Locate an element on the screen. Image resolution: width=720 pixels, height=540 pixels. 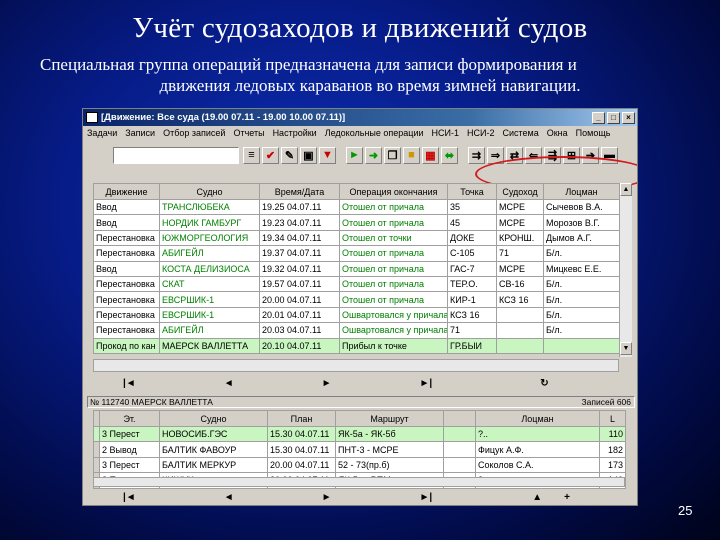
table-cell: ТЕР.О. is located at coordinates (472, 284).